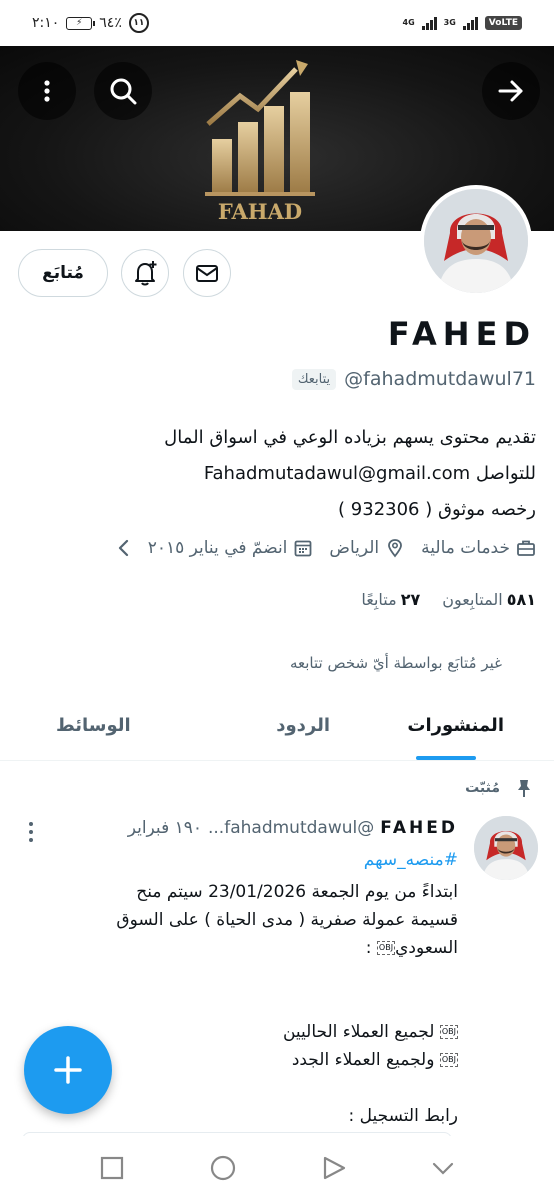 This screenshot has height=1200, width=554. I want to click on following-label: متابِعًا, so click(379, 599).